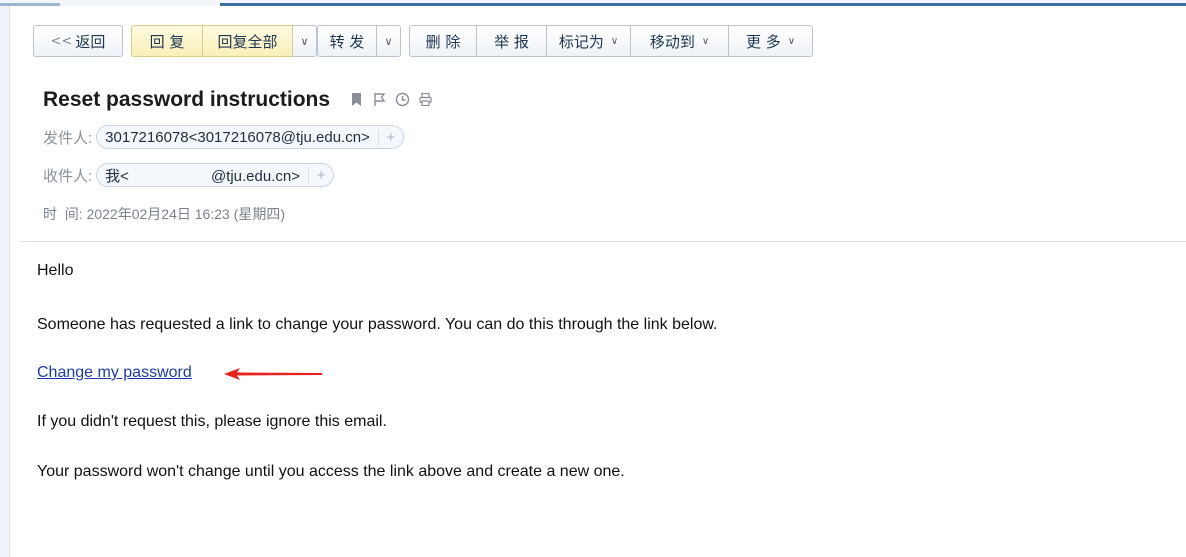  I want to click on move-to-button: 移动到 ∨, so click(680, 41).